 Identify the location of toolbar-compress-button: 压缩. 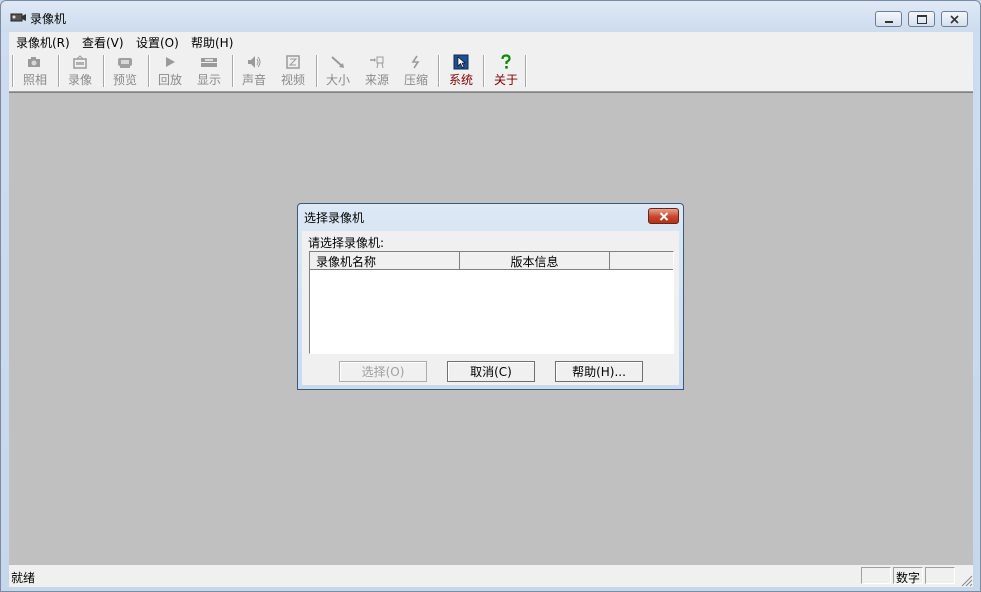
(416, 71).